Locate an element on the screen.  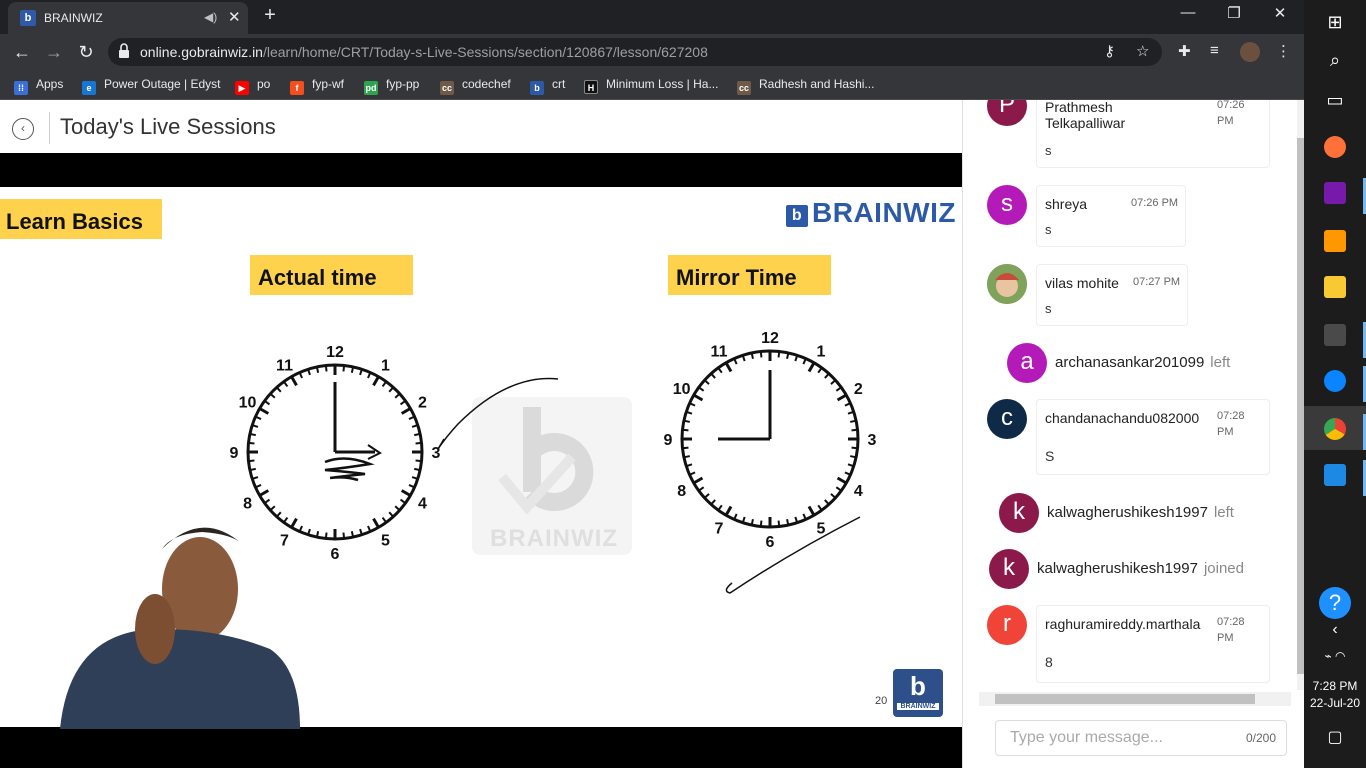
brainwiz-icon: b is located at coordinates (537, 88).